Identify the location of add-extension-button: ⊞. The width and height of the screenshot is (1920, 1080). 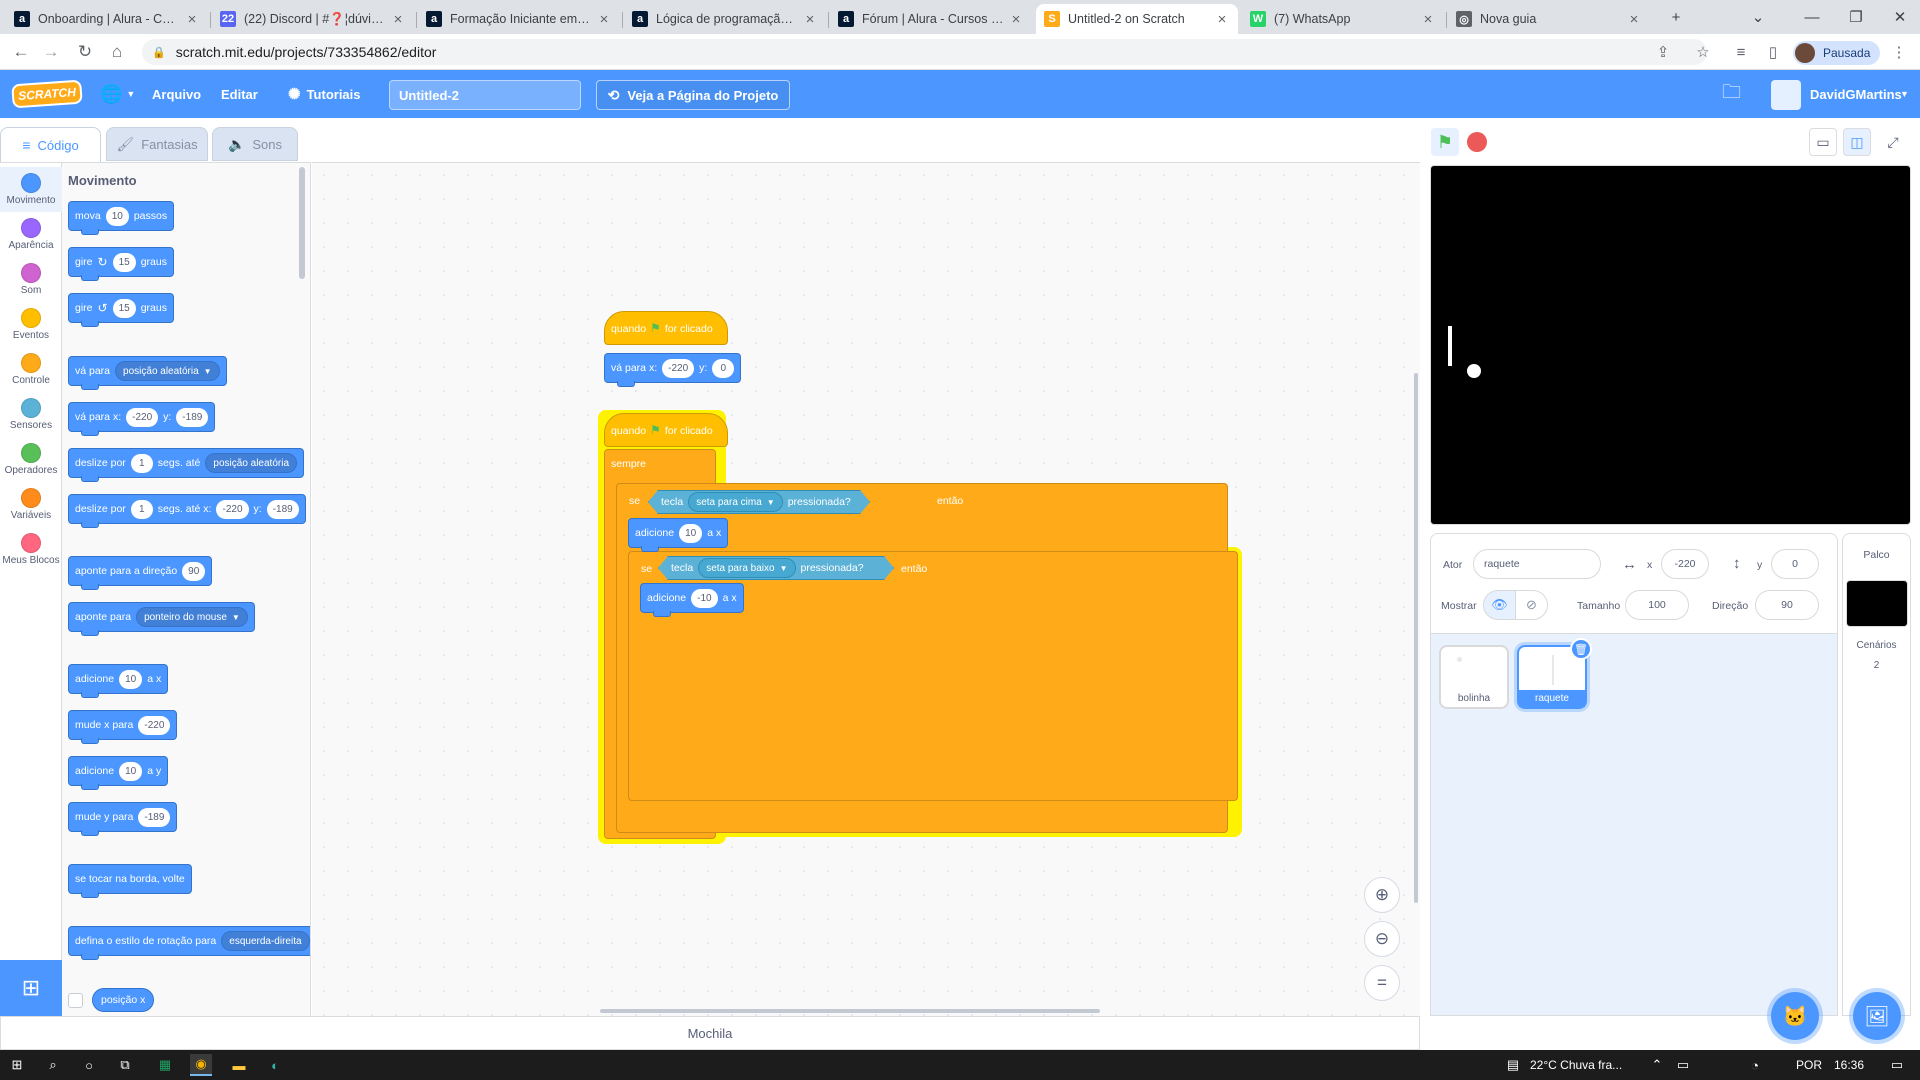
(31, 988).